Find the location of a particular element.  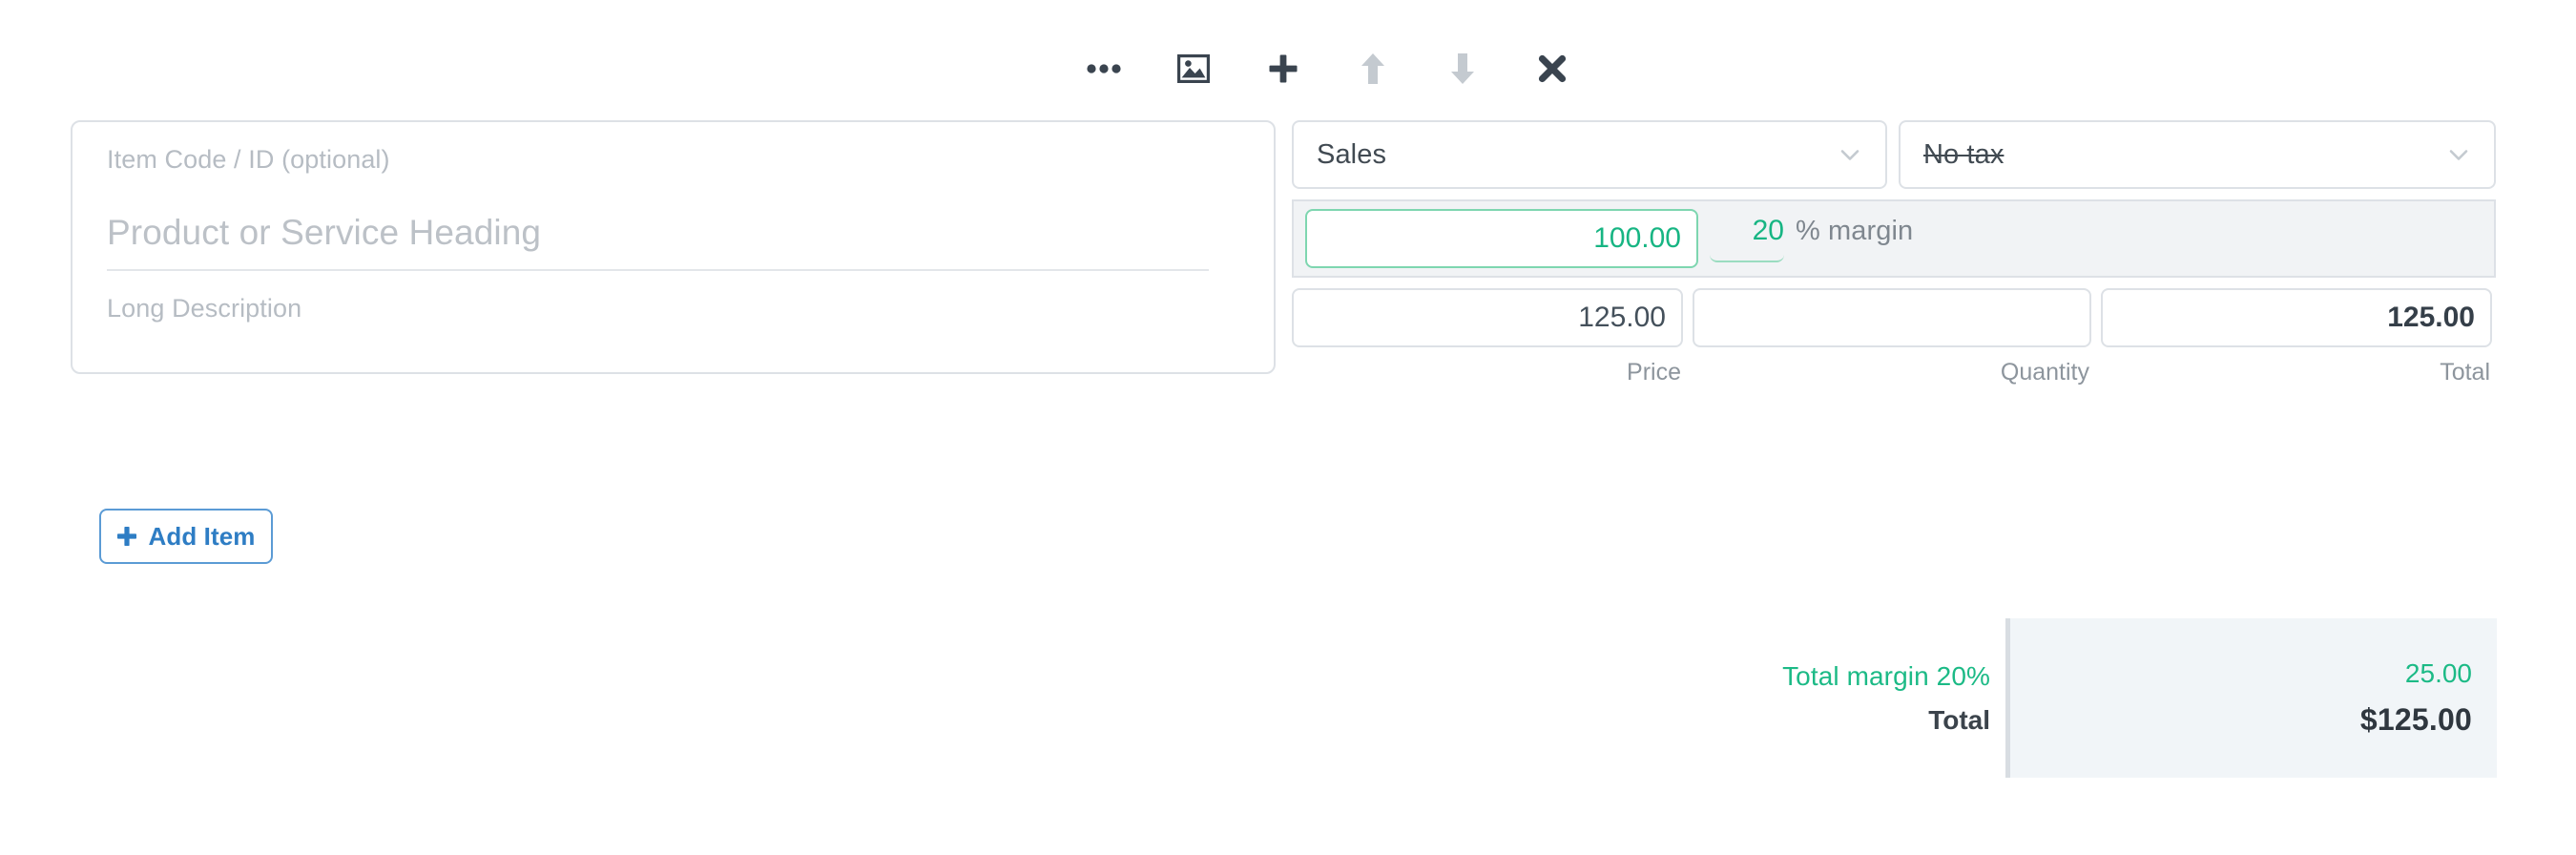

price-label: Price is located at coordinates (1654, 372).